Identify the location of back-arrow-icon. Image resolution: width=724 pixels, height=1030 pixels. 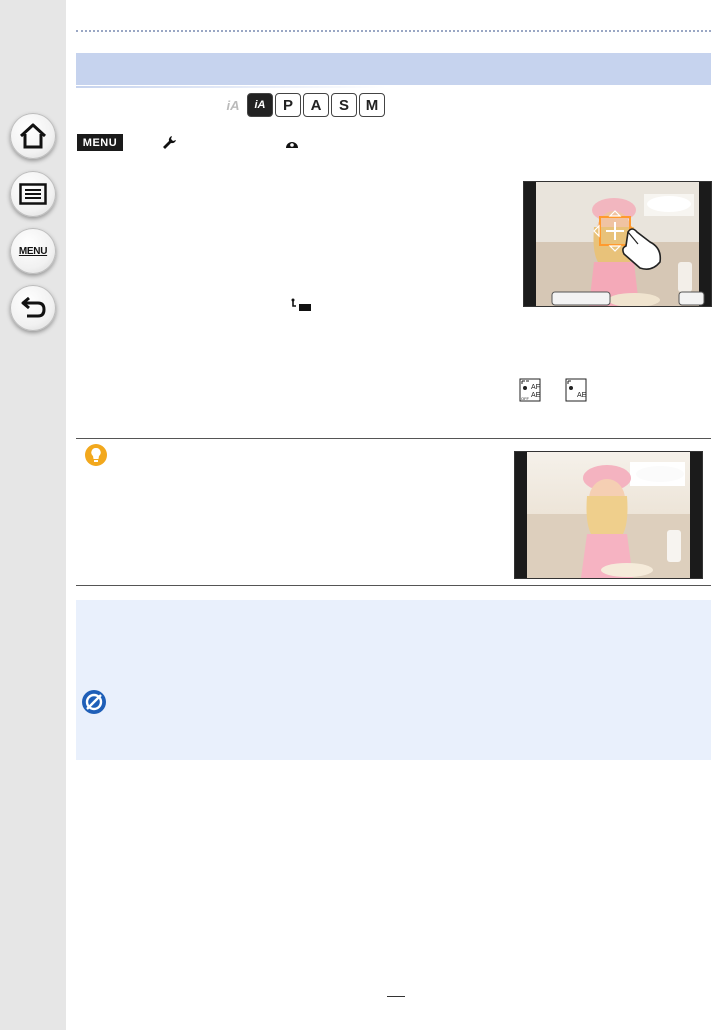
(33, 307).